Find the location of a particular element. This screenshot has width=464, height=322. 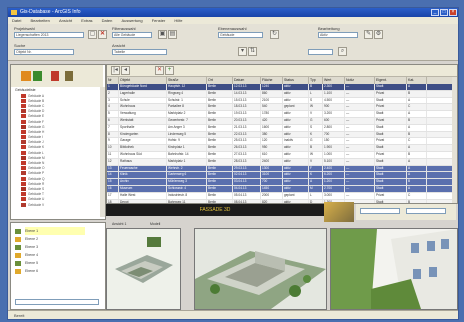

sort-icon: ⇅ is located at coordinates (252, 51).